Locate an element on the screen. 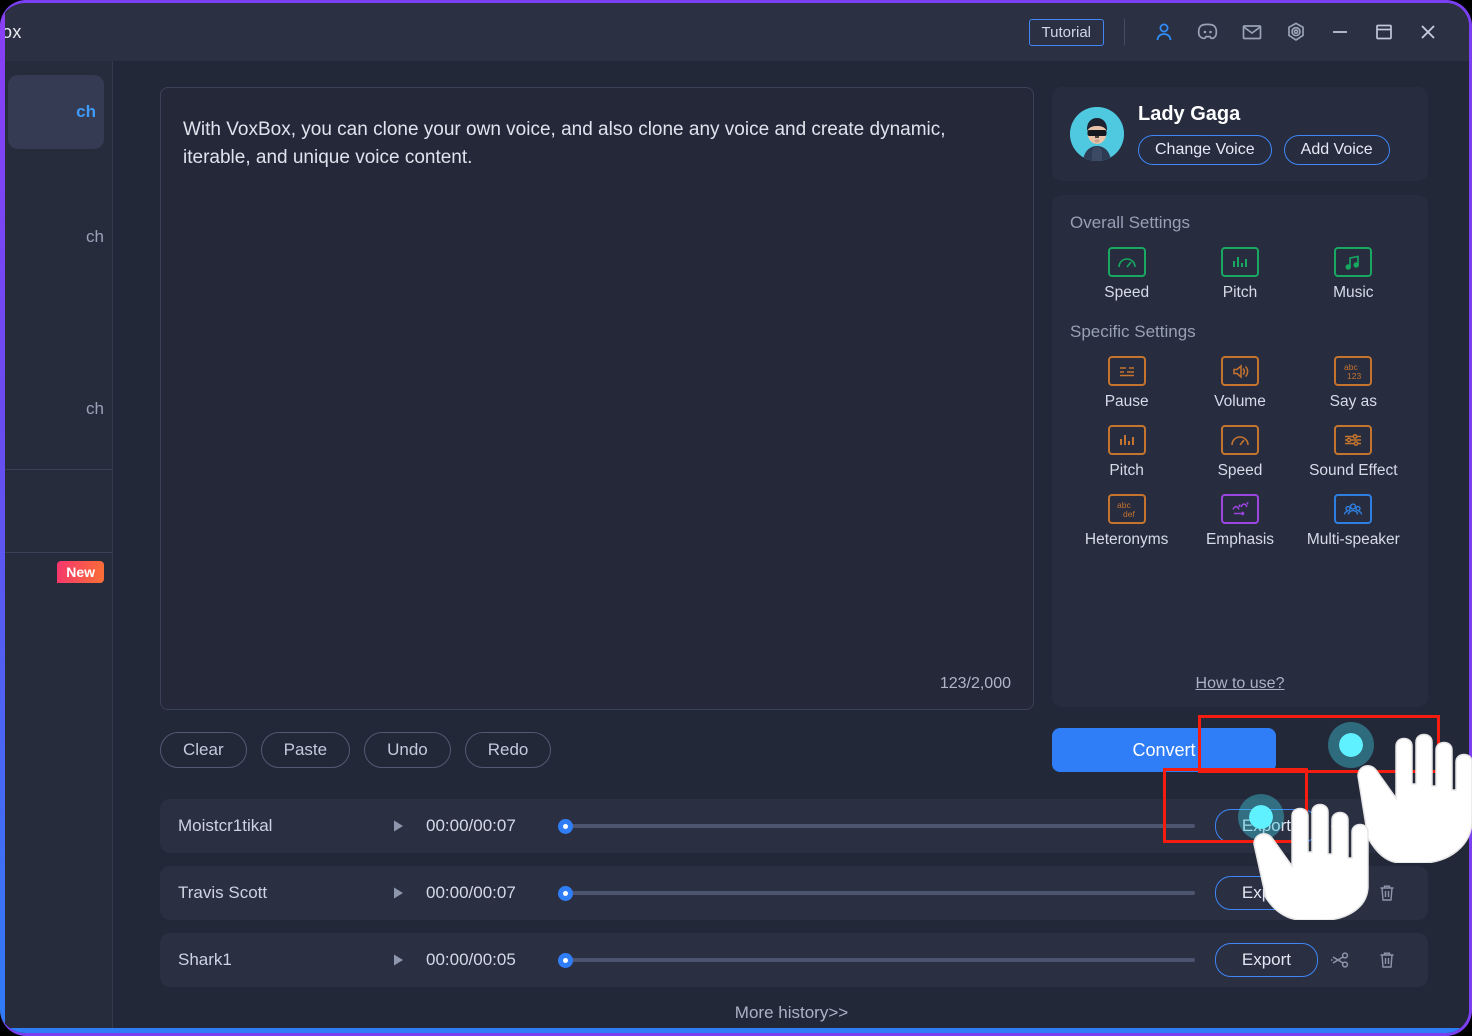  specific-emphasis-label: Emphasis is located at coordinates (1240, 539).